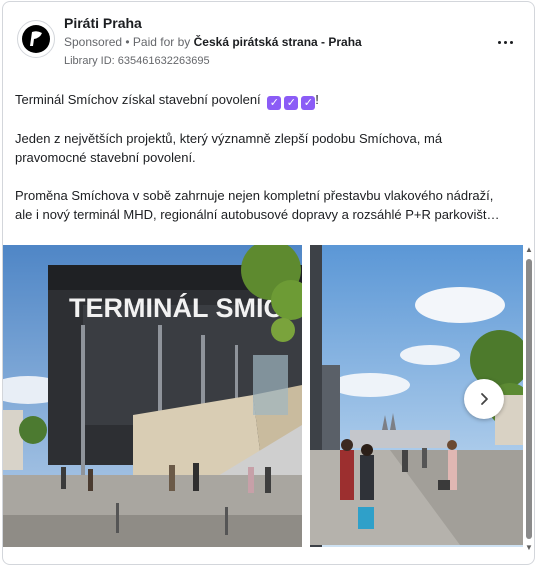 The image size is (539, 569). What do you see at coordinates (93, 42) in the screenshot?
I see `sponsored-label: Sponsored` at bounding box center [93, 42].